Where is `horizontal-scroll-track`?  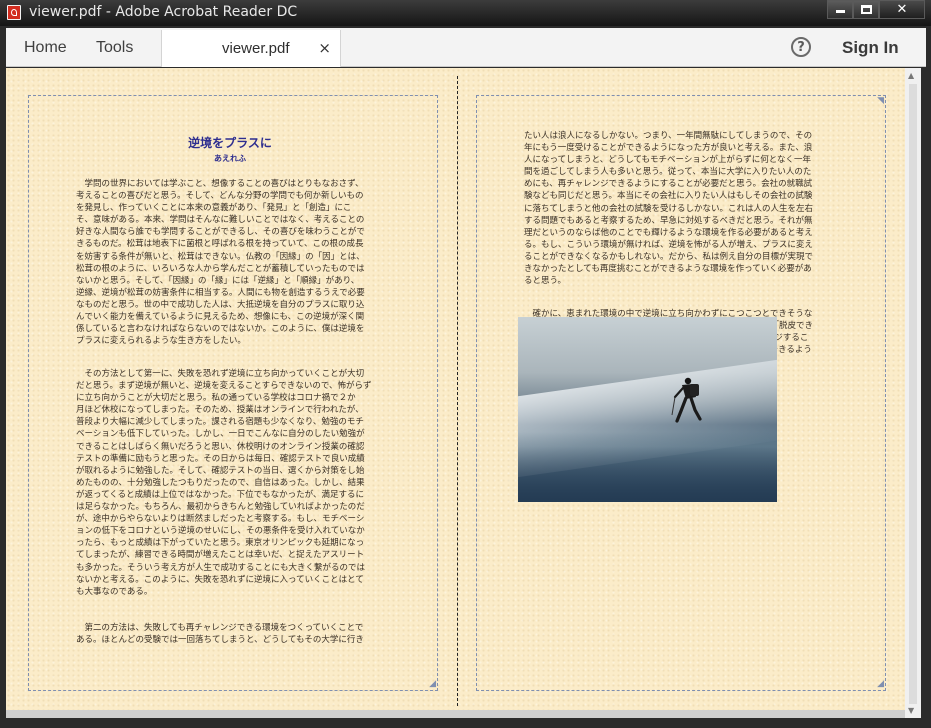 horizontal-scroll-track is located at coordinates (455, 714).